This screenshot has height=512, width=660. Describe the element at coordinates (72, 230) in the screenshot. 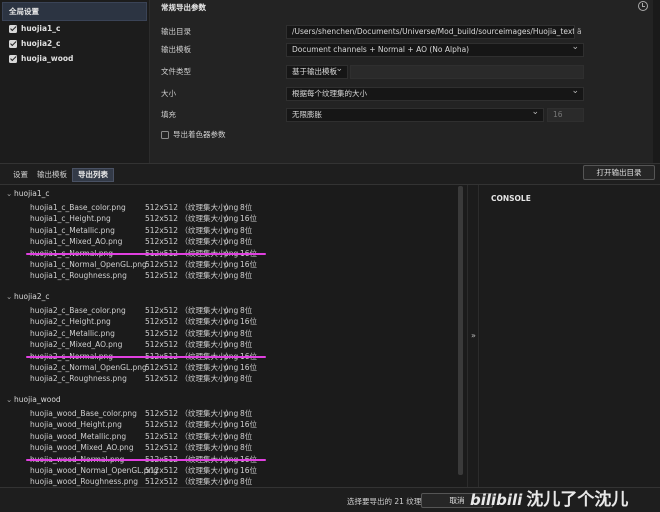

I see `file-name: huojia1_c_Metallic.png` at that location.